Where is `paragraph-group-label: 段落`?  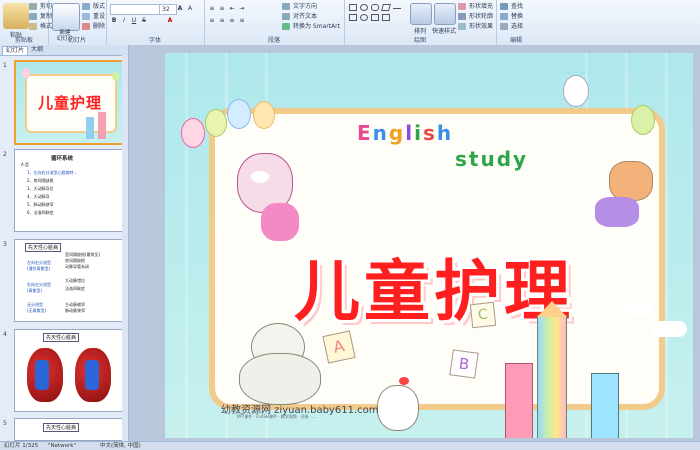
paragraph-group-label: 段落 is located at coordinates (273, 40).